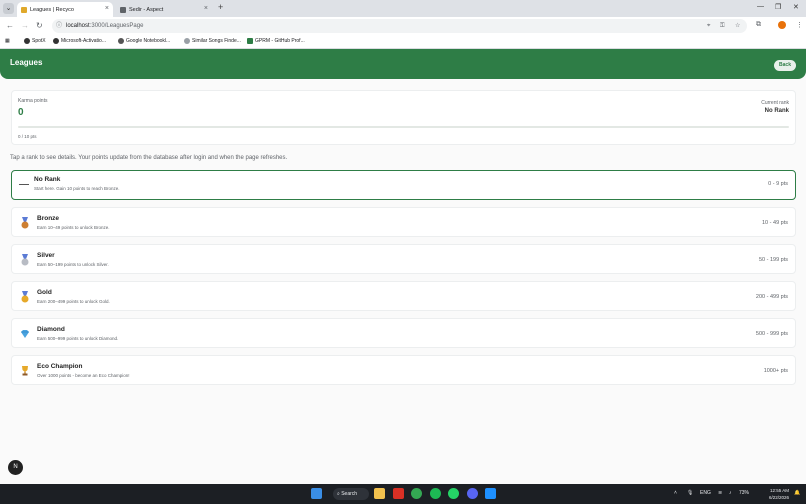 The image size is (806, 504). I want to click on app-header: Leagues Back, so click(403, 64).